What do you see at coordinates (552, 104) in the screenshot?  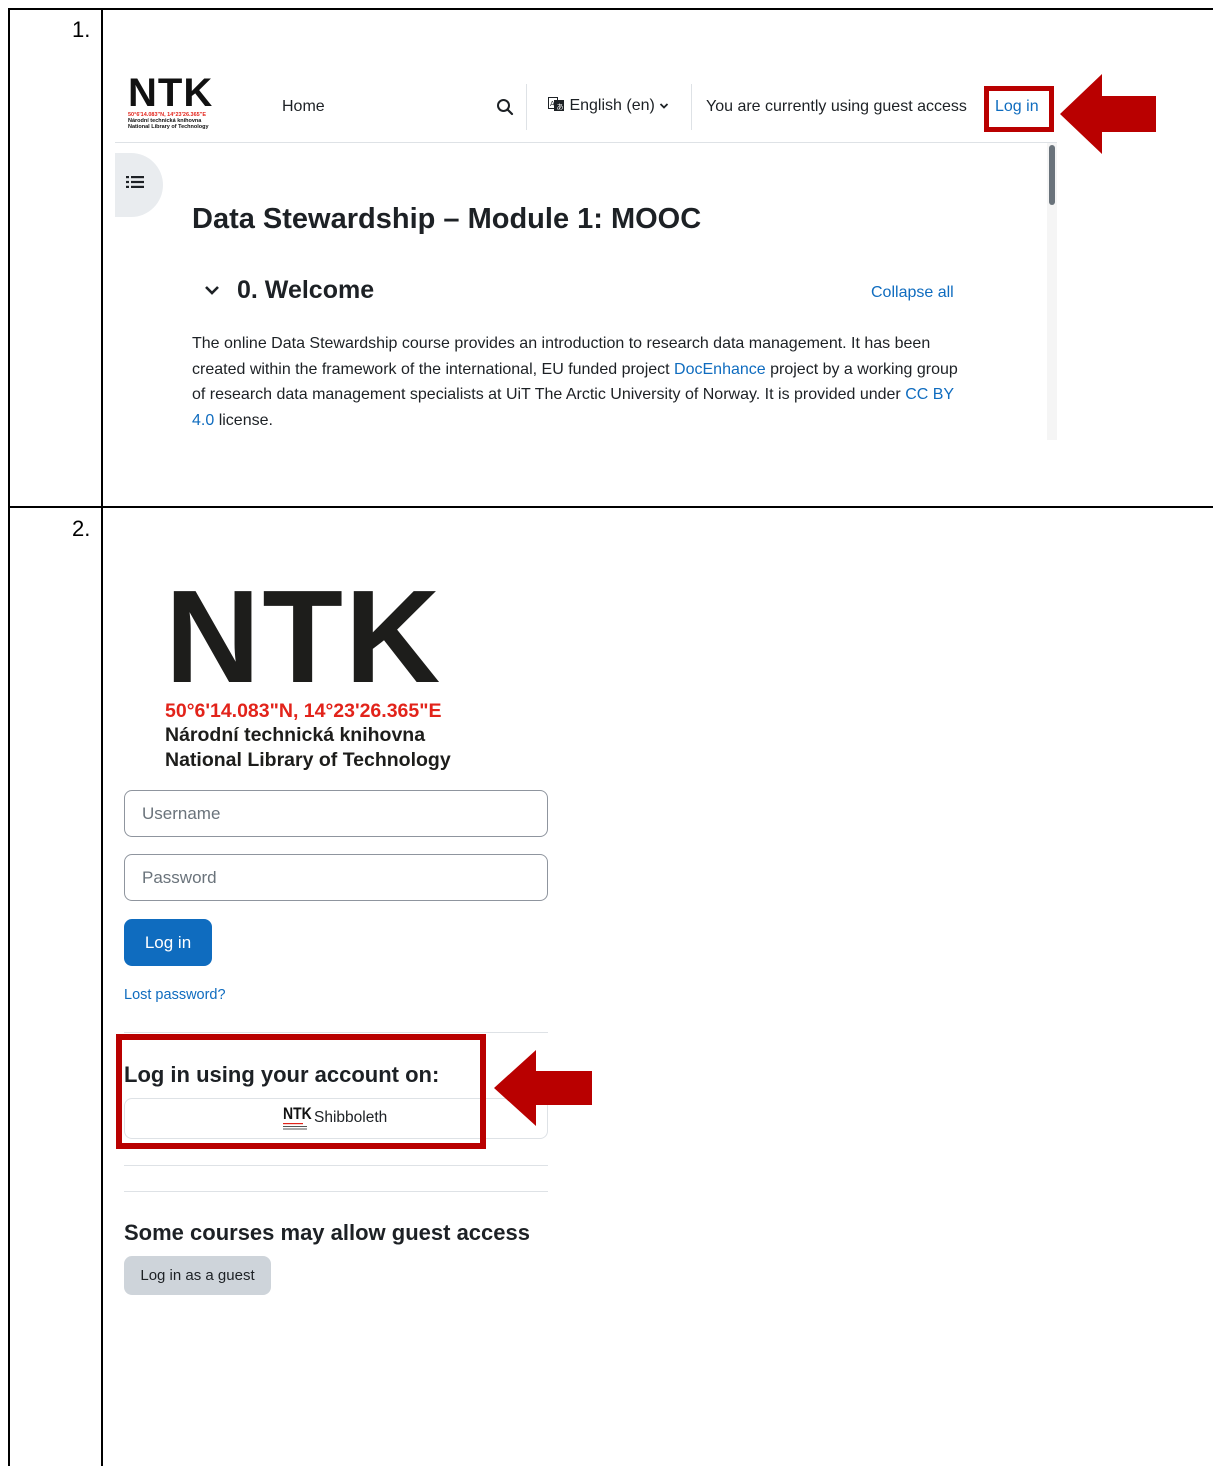 I see `svg-text: A` at bounding box center [552, 104].